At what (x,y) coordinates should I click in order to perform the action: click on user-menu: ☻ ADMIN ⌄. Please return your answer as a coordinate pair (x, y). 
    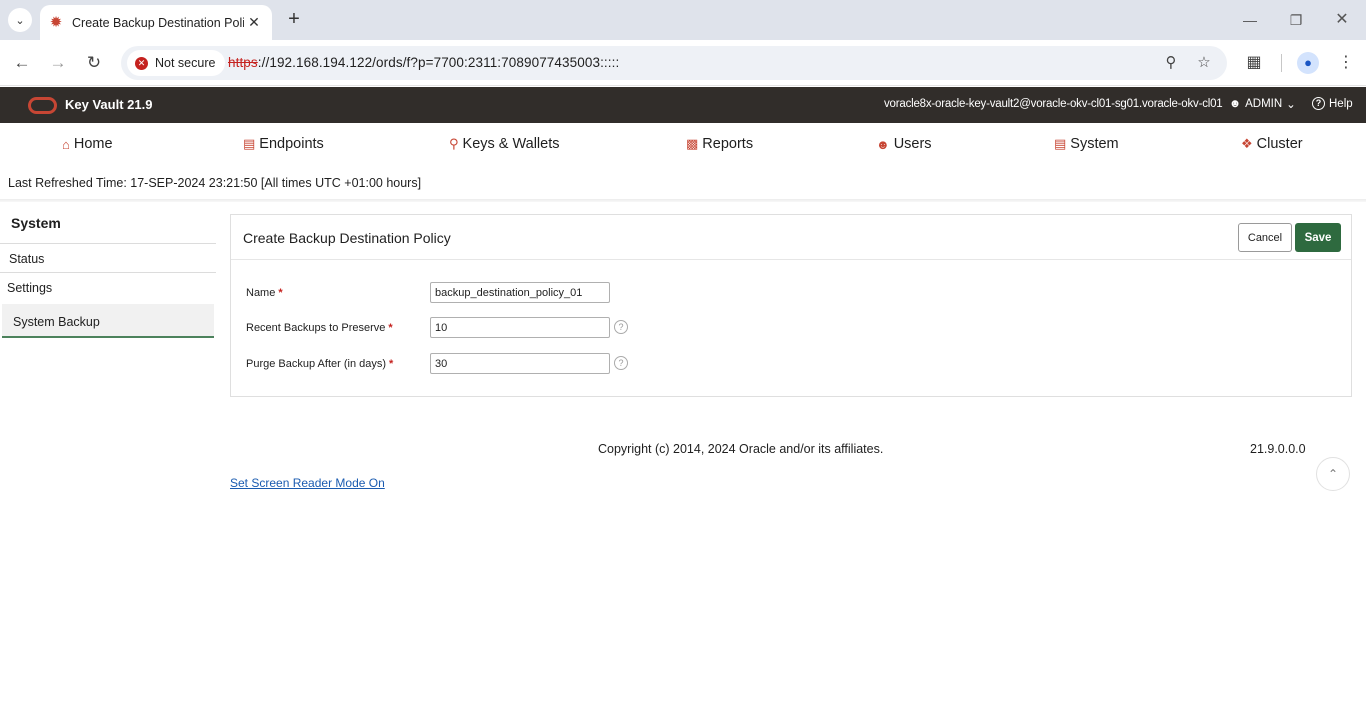
    Looking at the image, I should click on (1262, 104).